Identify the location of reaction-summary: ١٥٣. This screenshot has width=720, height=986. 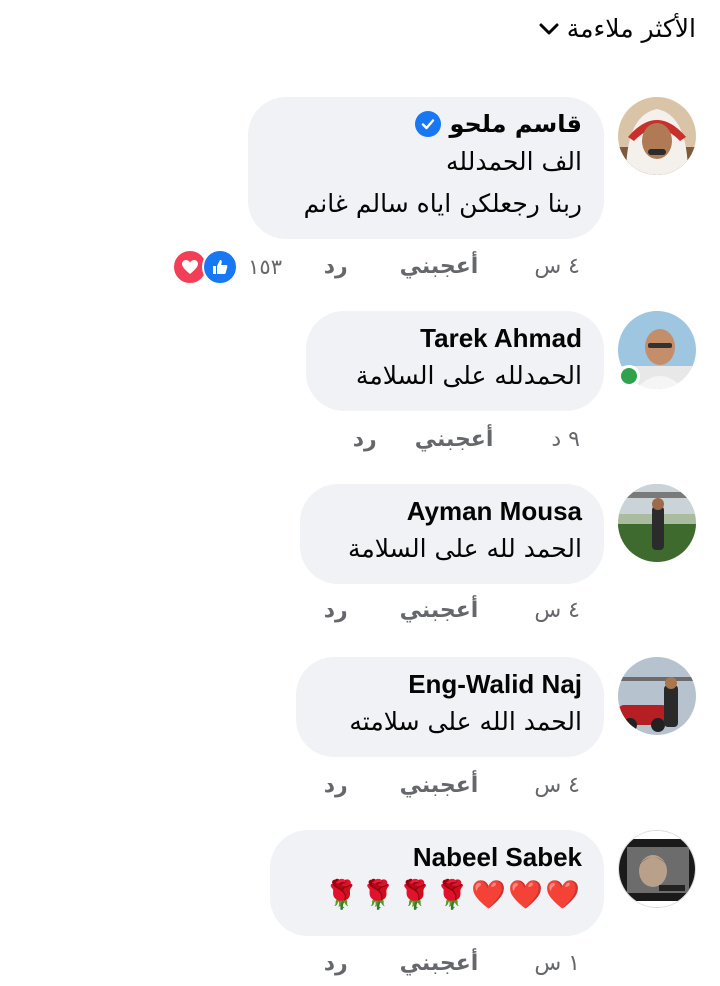
(227, 267).